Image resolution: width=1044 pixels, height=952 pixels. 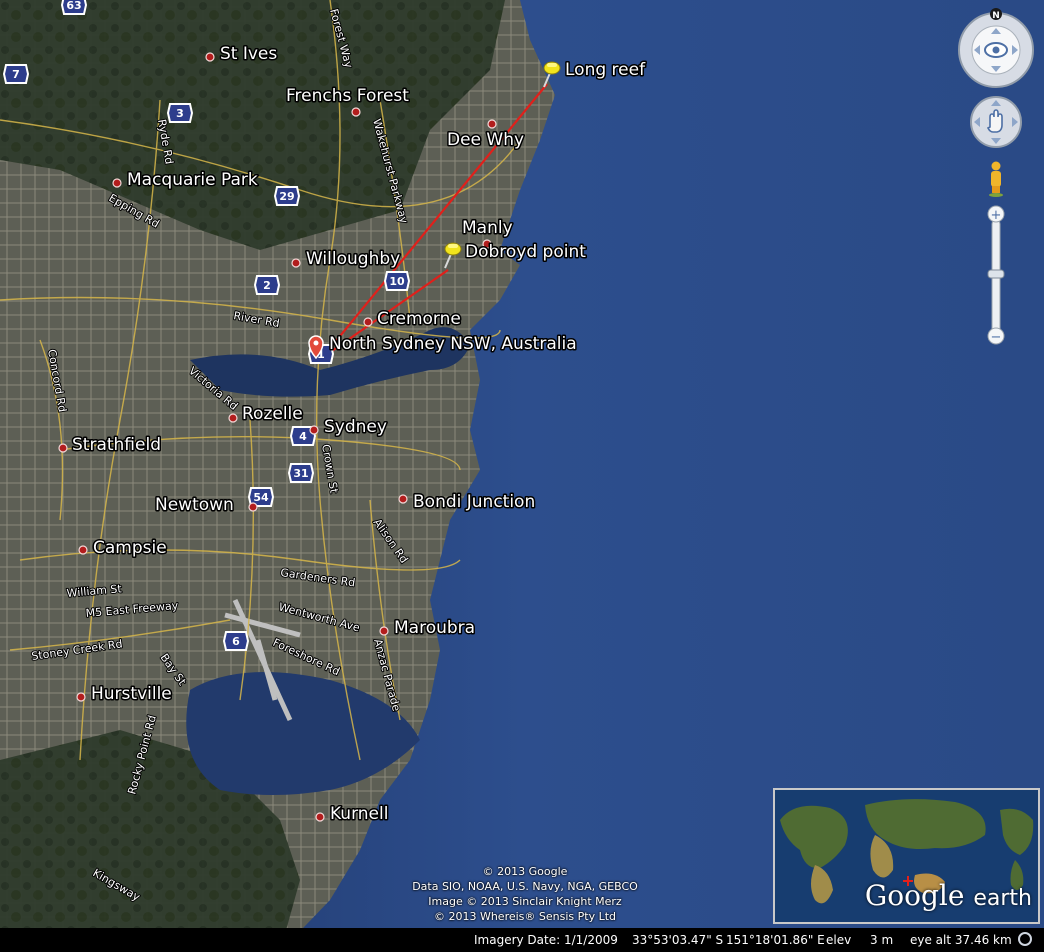 What do you see at coordinates (605, 70) in the screenshot?
I see `pin-label: Long reef` at bounding box center [605, 70].